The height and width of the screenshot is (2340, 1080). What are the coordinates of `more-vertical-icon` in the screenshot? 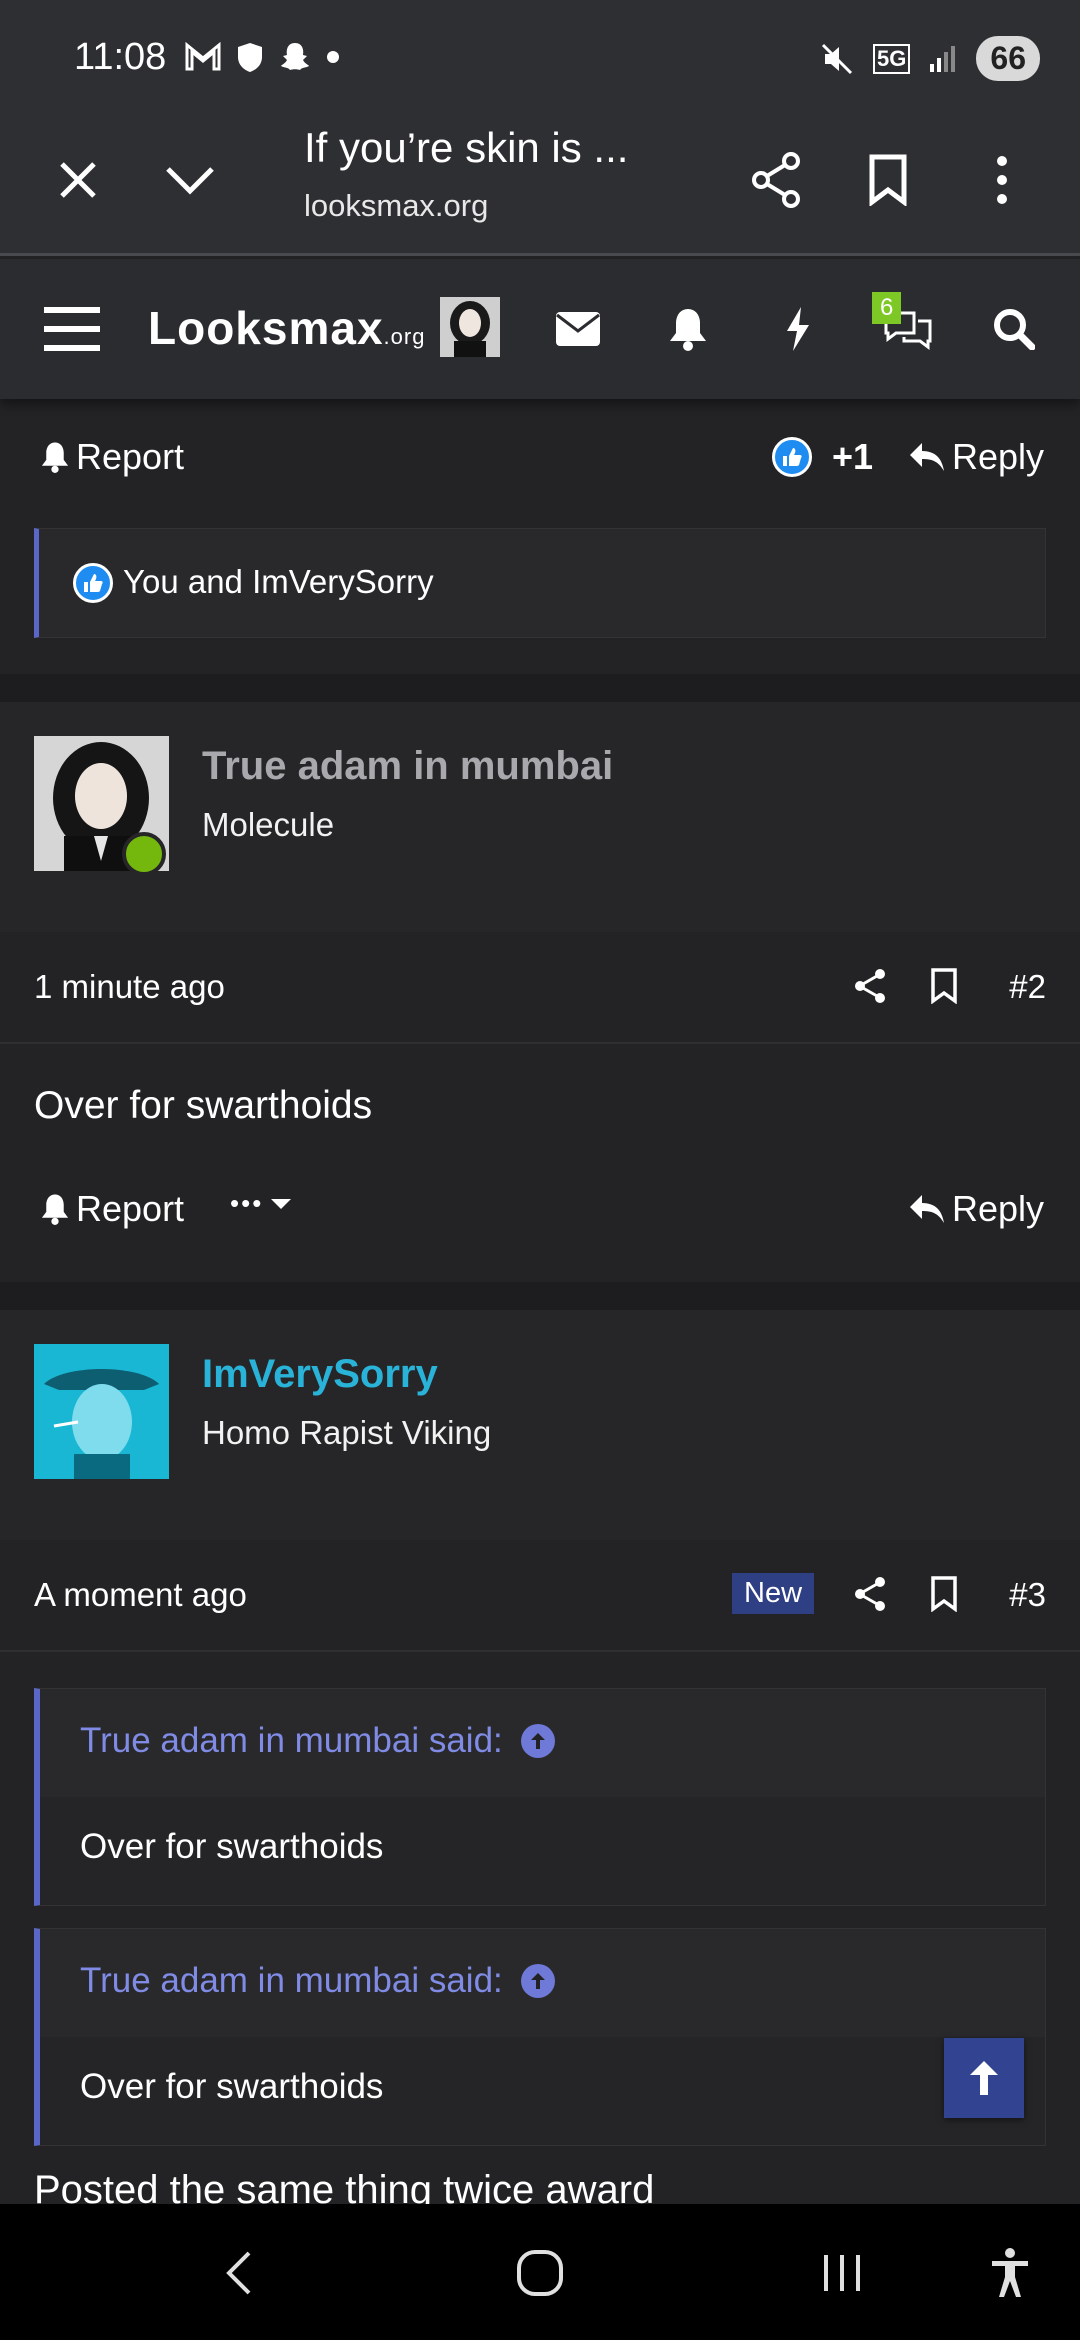 It's located at (1002, 180).